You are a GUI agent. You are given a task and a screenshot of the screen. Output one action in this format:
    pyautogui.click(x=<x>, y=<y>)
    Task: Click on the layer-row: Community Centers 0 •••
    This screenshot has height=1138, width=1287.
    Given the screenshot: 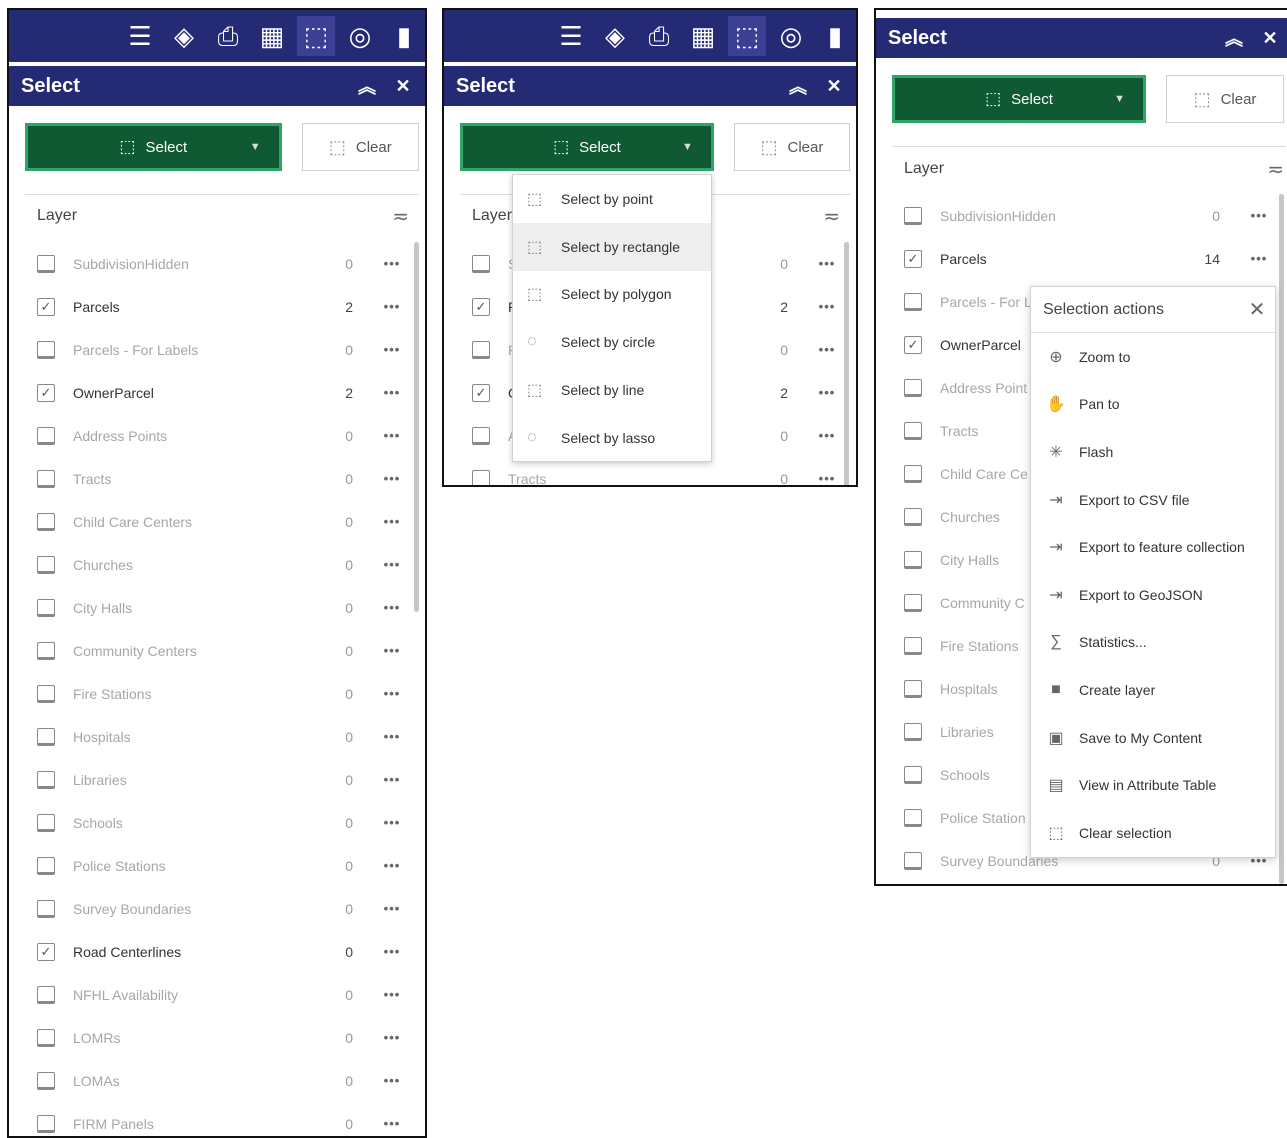 What is the action you would take?
    pyautogui.click(x=221, y=650)
    